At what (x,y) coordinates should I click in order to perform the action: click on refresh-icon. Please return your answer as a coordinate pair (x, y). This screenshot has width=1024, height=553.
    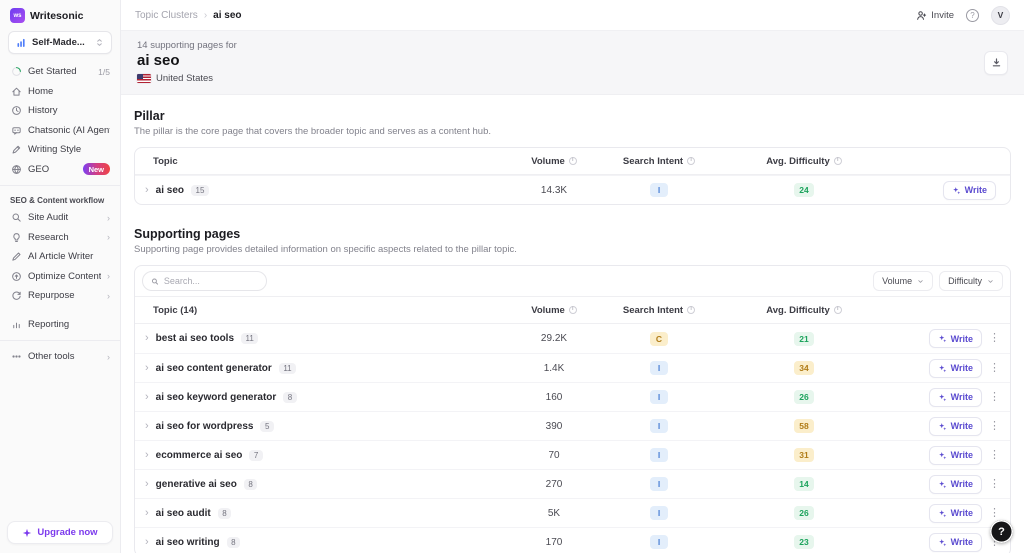
    Looking at the image, I should click on (16, 296).